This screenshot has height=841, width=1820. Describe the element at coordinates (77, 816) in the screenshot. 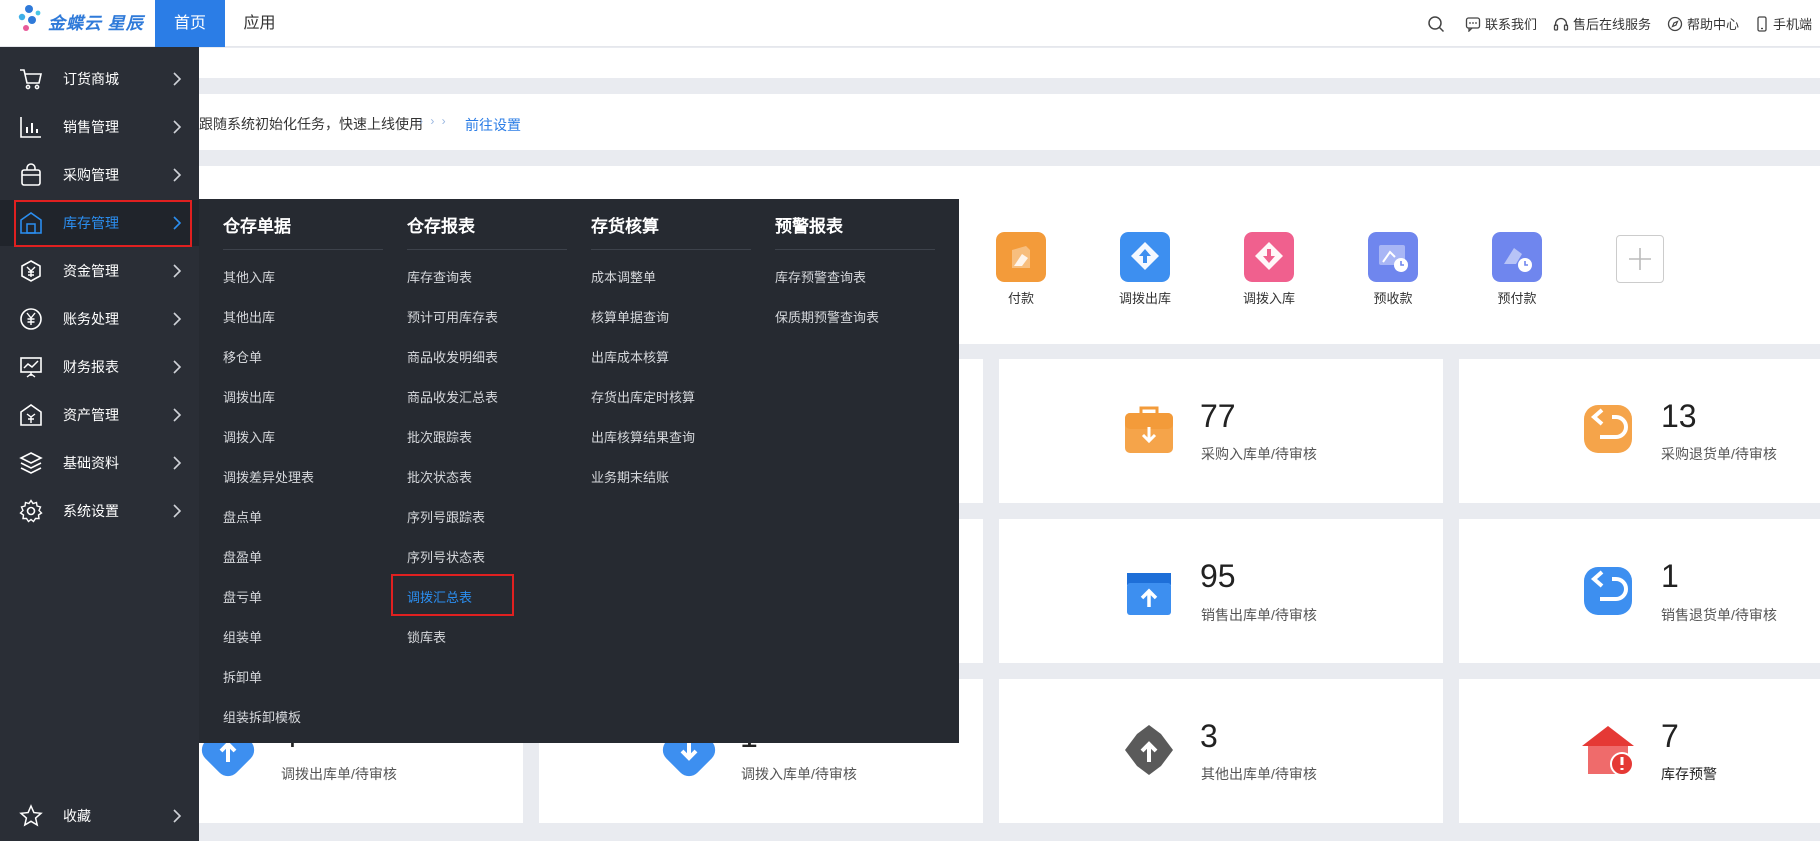

I see `sidebar-label-favorites: 收藏` at that location.